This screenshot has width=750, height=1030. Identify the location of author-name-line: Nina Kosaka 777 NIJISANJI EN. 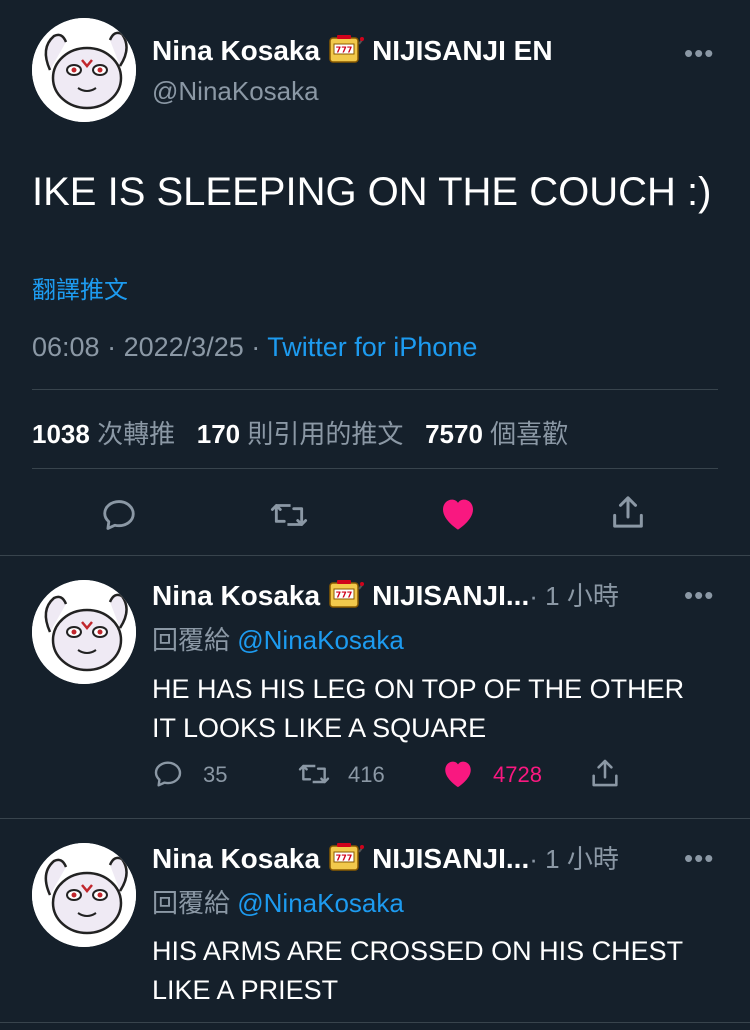
(352, 50).